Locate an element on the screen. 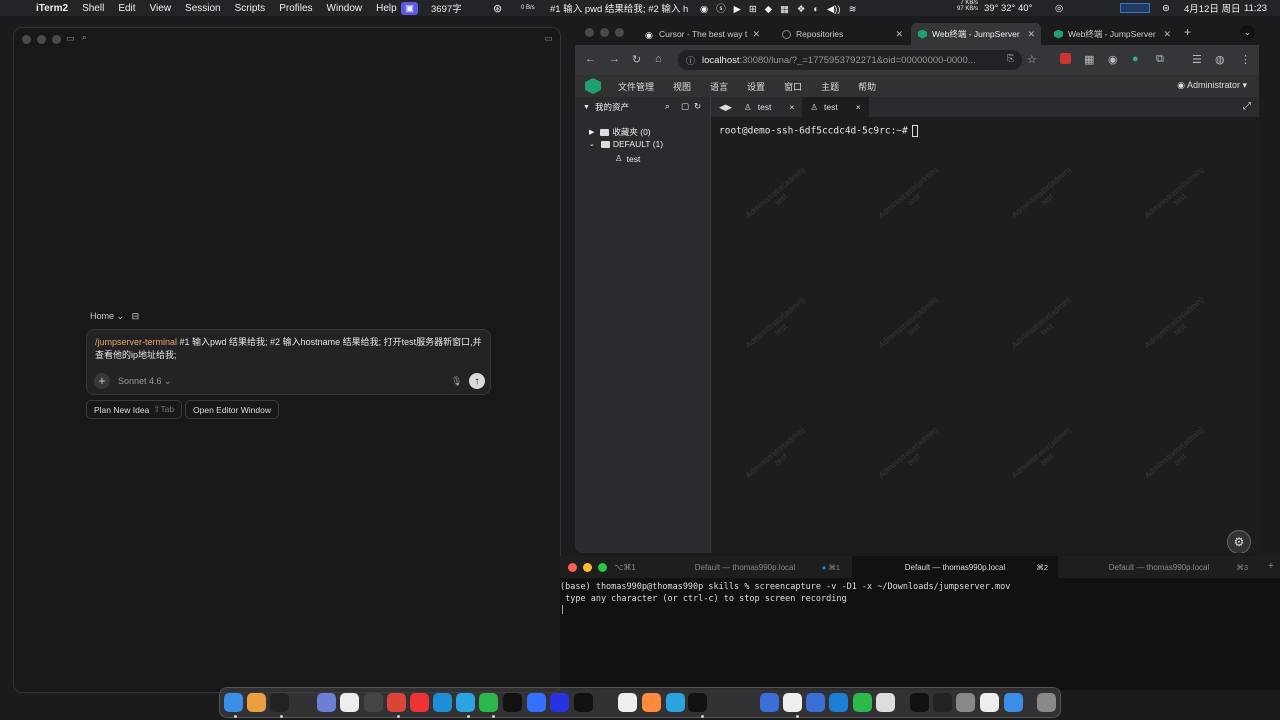 The width and height of the screenshot is (1280, 720). time-status: 11:23 is located at coordinates (1255, 8).